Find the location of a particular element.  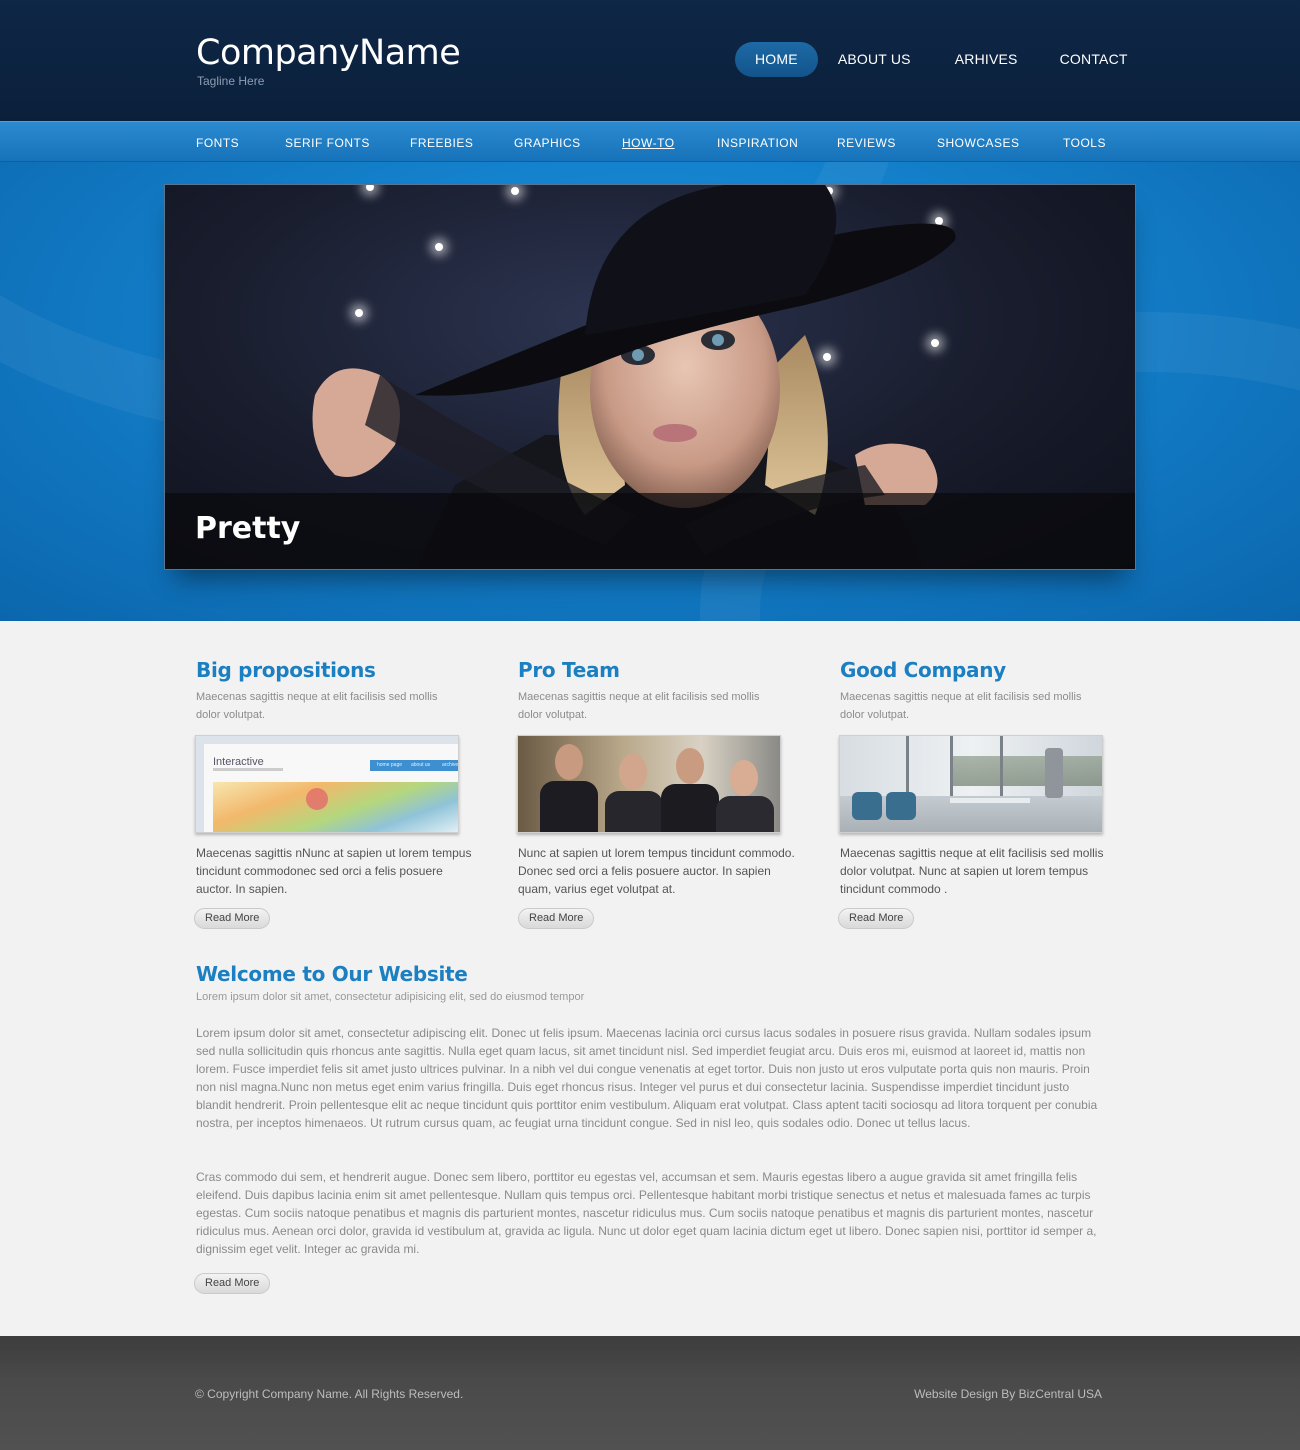

thumbnail-heading: Interactive is located at coordinates (238, 762).